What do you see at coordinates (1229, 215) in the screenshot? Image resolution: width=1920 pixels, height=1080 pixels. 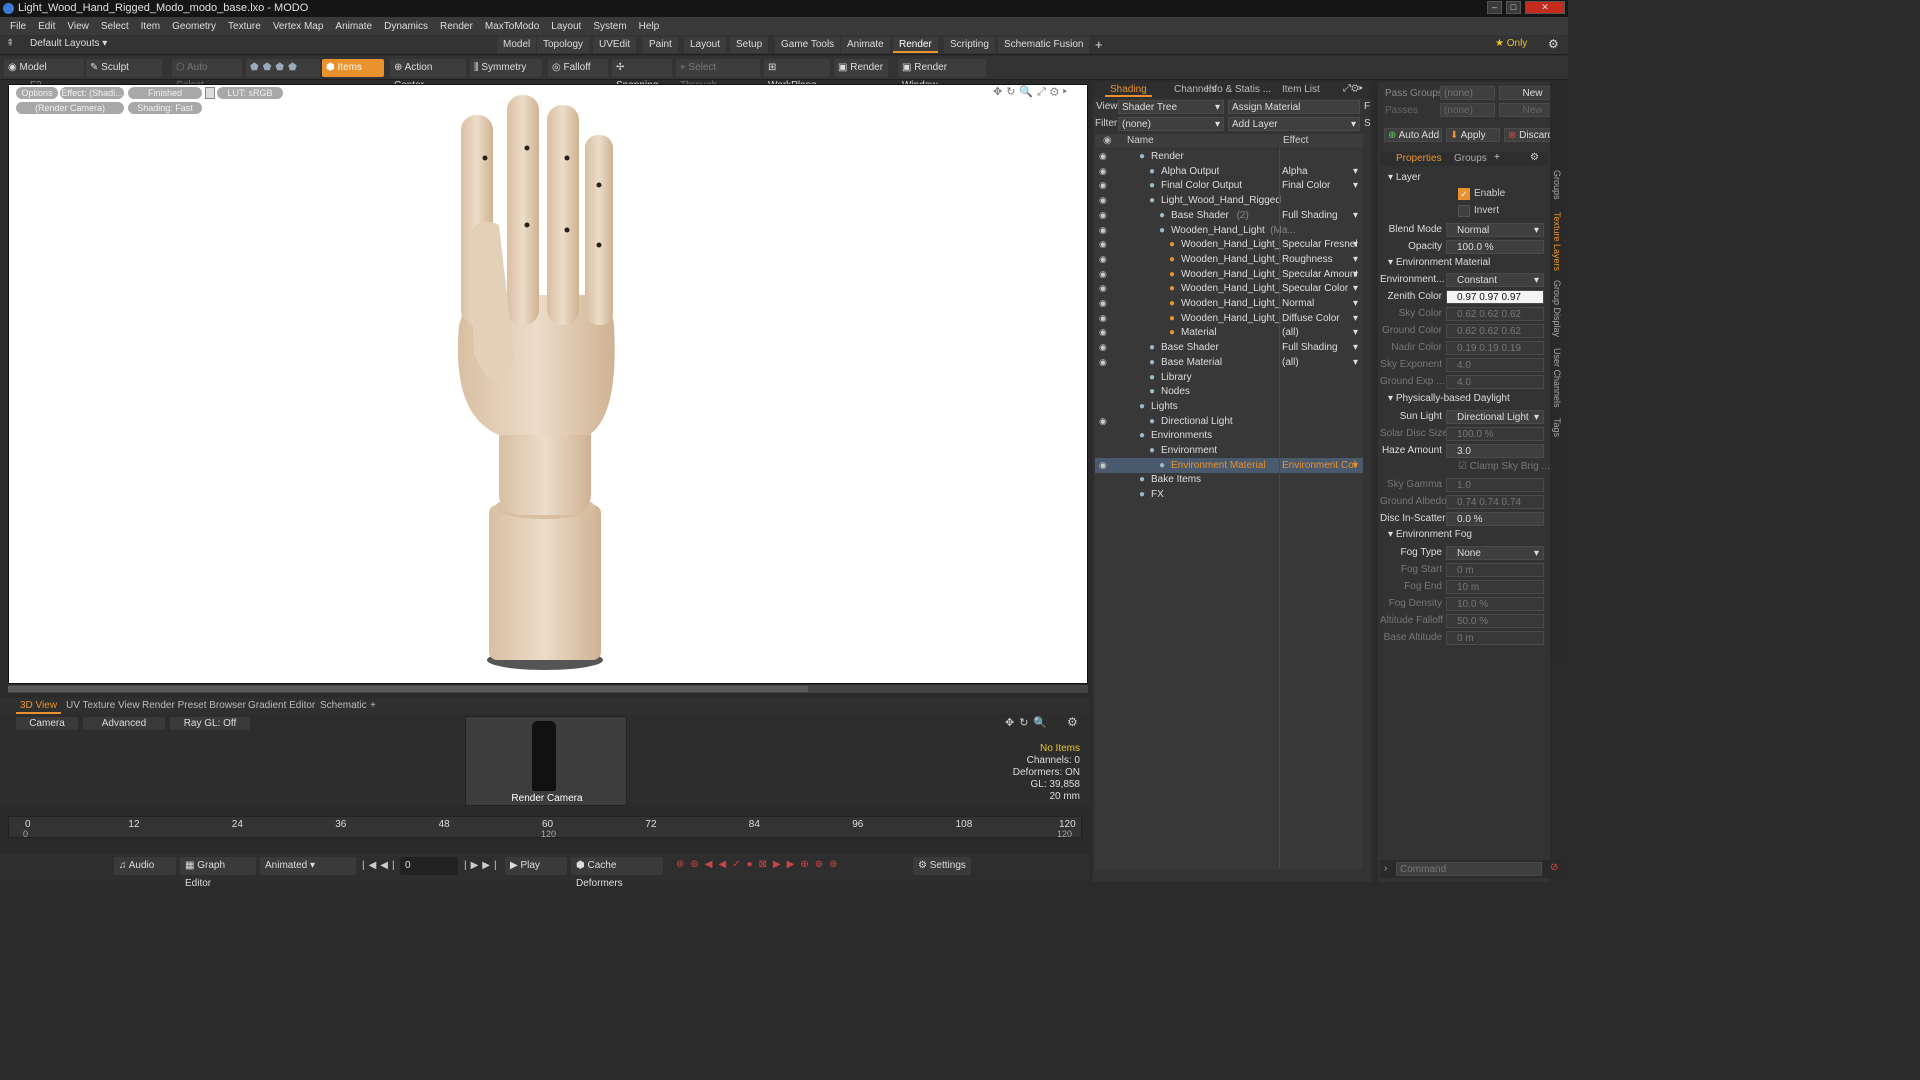 I see `shader-tree-row: ◉ ● Base Shader (2) Full Shading ▾` at bounding box center [1229, 215].